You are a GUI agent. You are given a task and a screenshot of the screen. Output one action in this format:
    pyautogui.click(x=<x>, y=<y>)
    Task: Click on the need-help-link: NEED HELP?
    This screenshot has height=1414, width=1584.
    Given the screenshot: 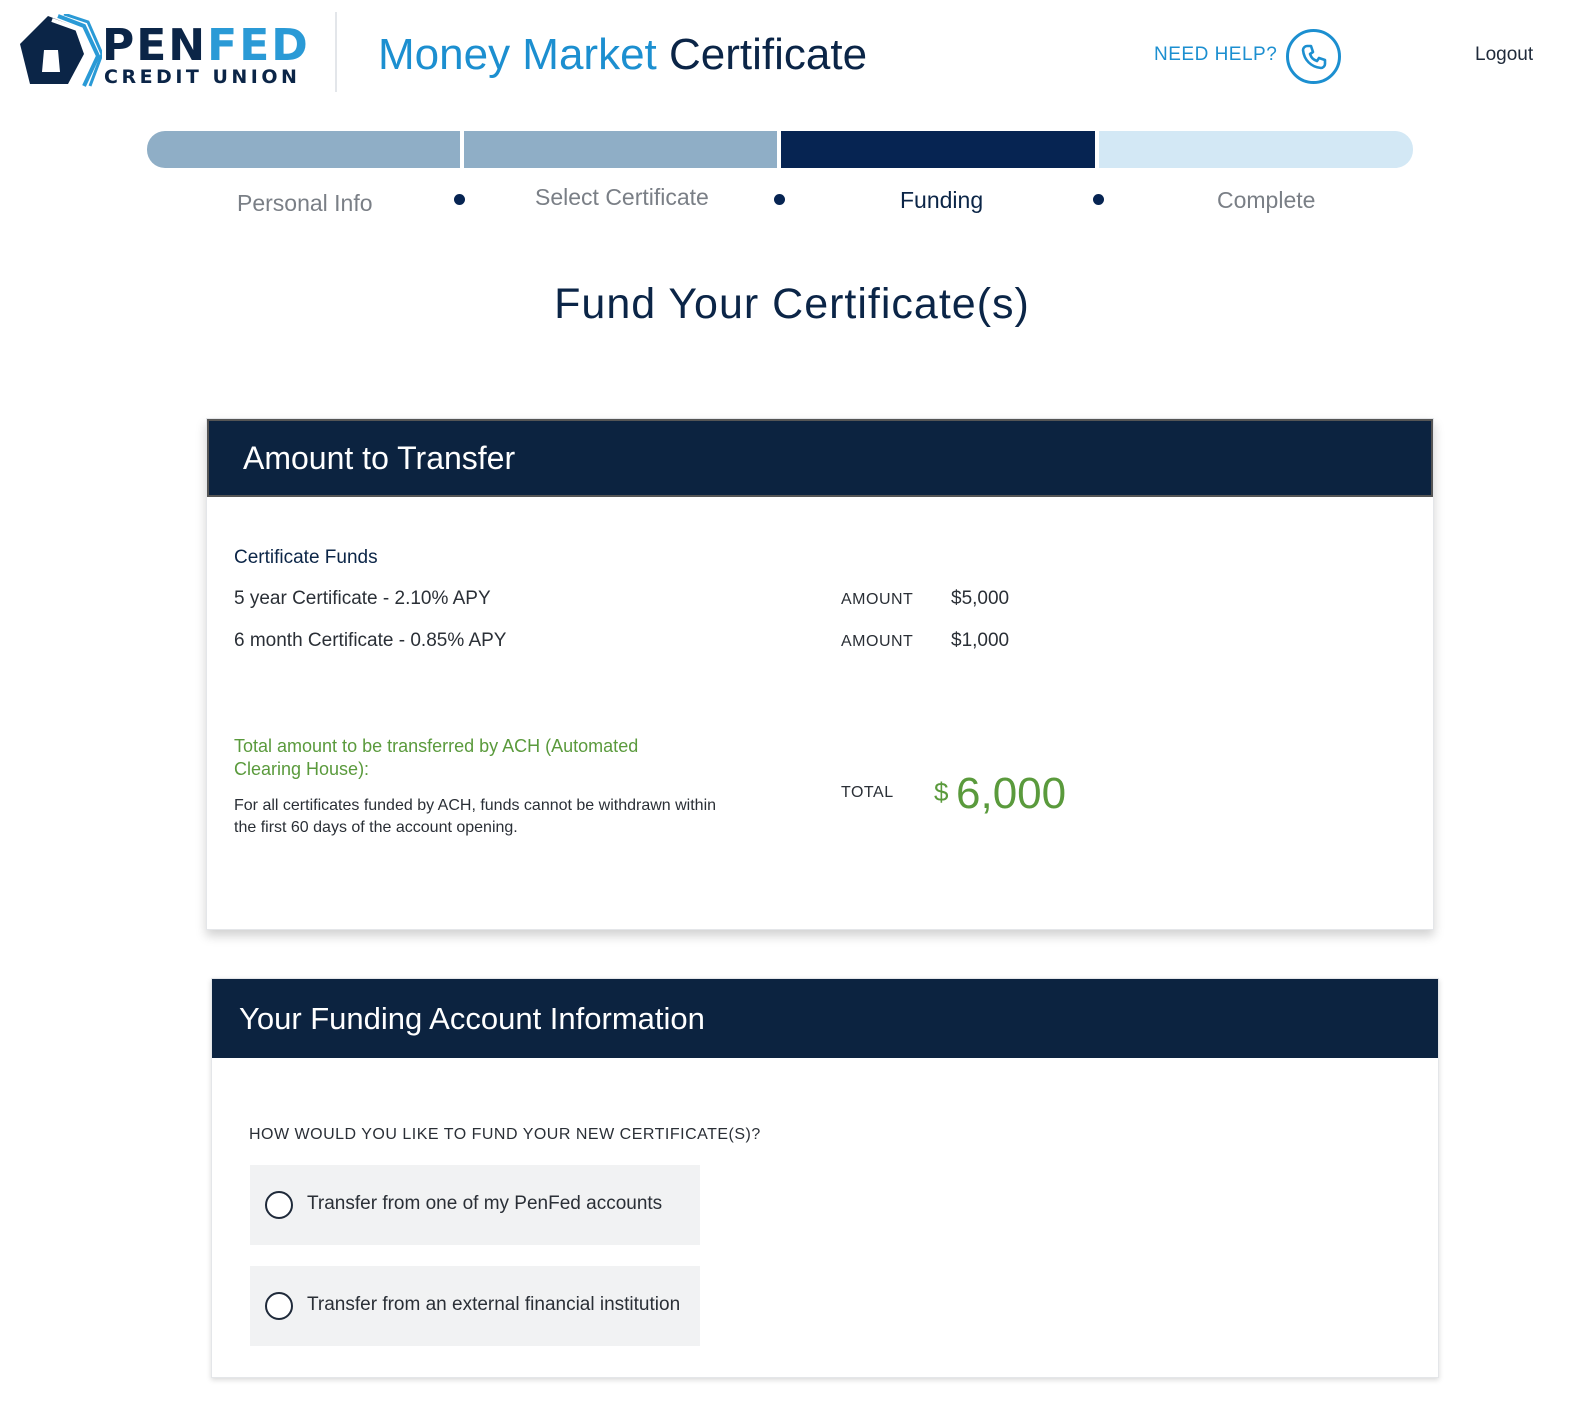 What is the action you would take?
    pyautogui.click(x=1215, y=55)
    